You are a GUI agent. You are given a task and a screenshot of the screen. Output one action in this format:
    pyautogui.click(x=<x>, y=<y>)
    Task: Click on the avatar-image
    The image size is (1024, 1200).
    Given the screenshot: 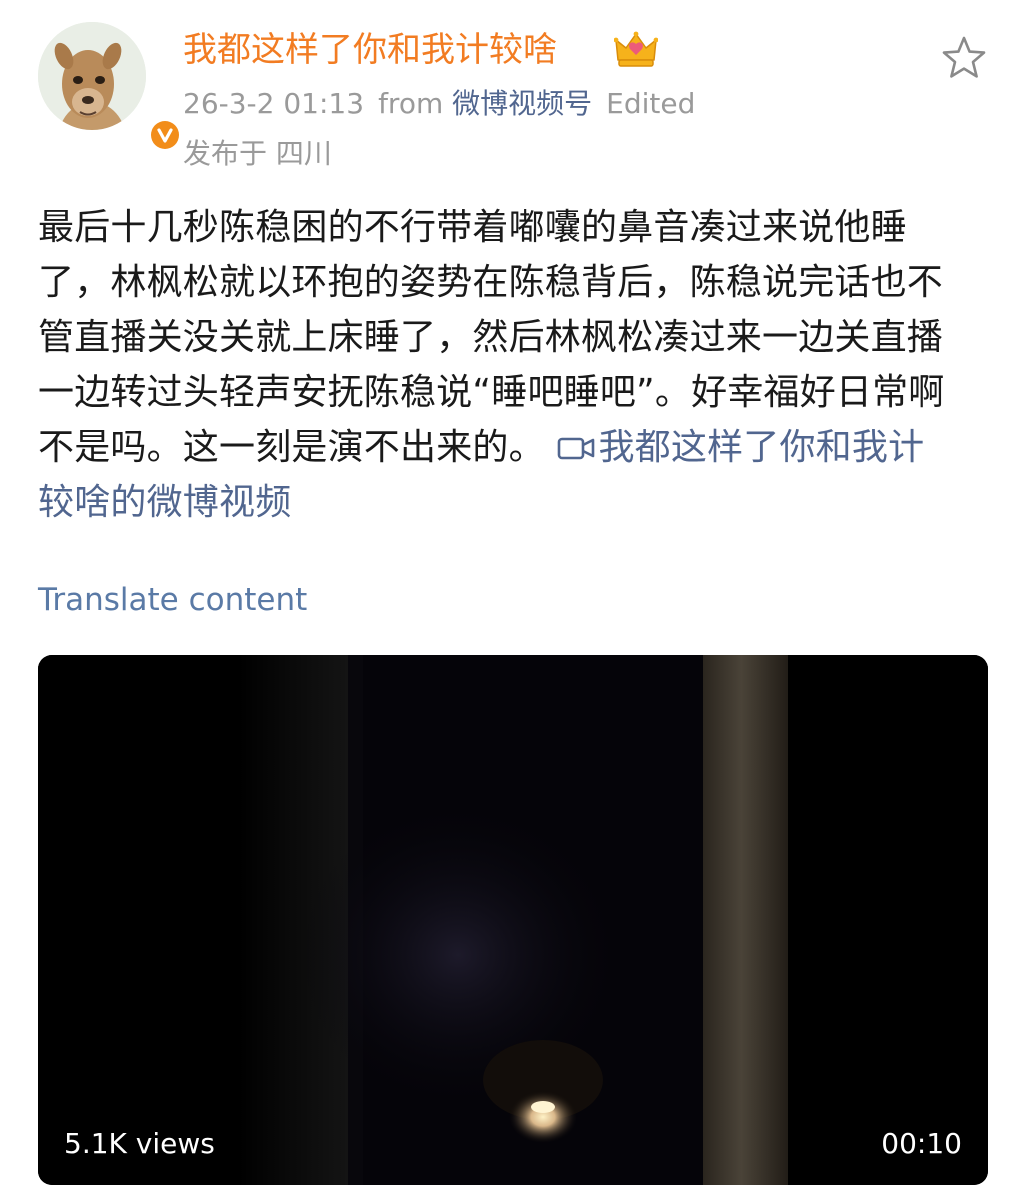 What is the action you would take?
    pyautogui.click(x=92, y=76)
    